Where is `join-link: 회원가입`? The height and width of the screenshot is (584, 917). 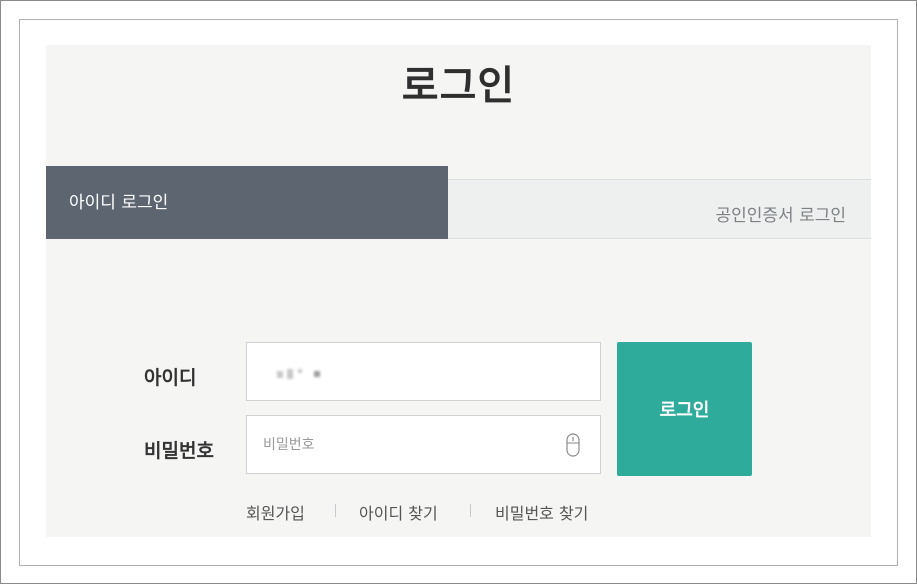 join-link: 회원가입 is located at coordinates (275, 512).